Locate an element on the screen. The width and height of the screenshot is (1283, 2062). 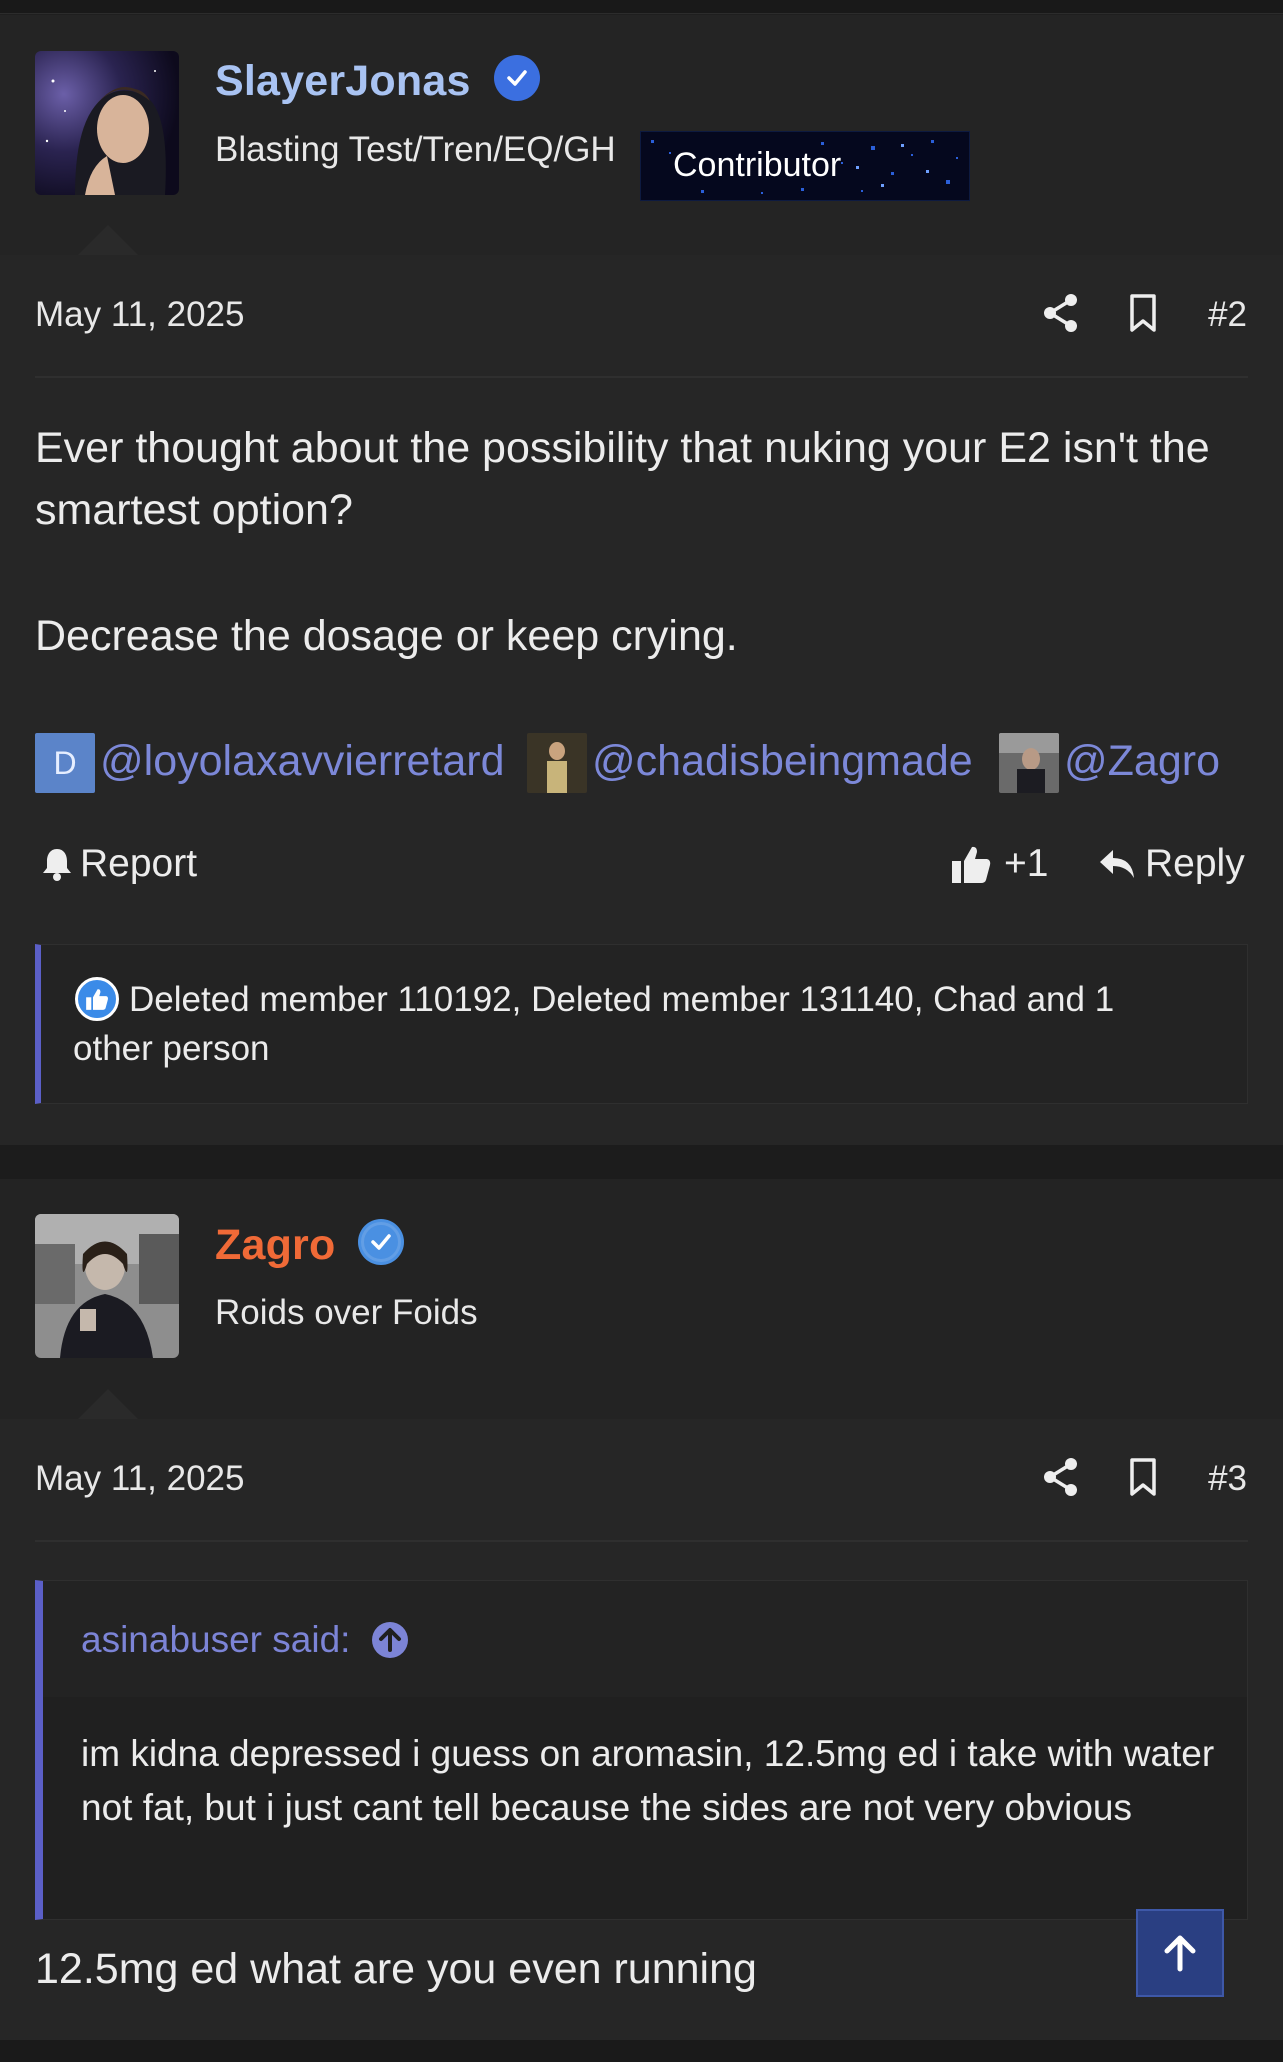
bell-icon is located at coordinates (57, 865).